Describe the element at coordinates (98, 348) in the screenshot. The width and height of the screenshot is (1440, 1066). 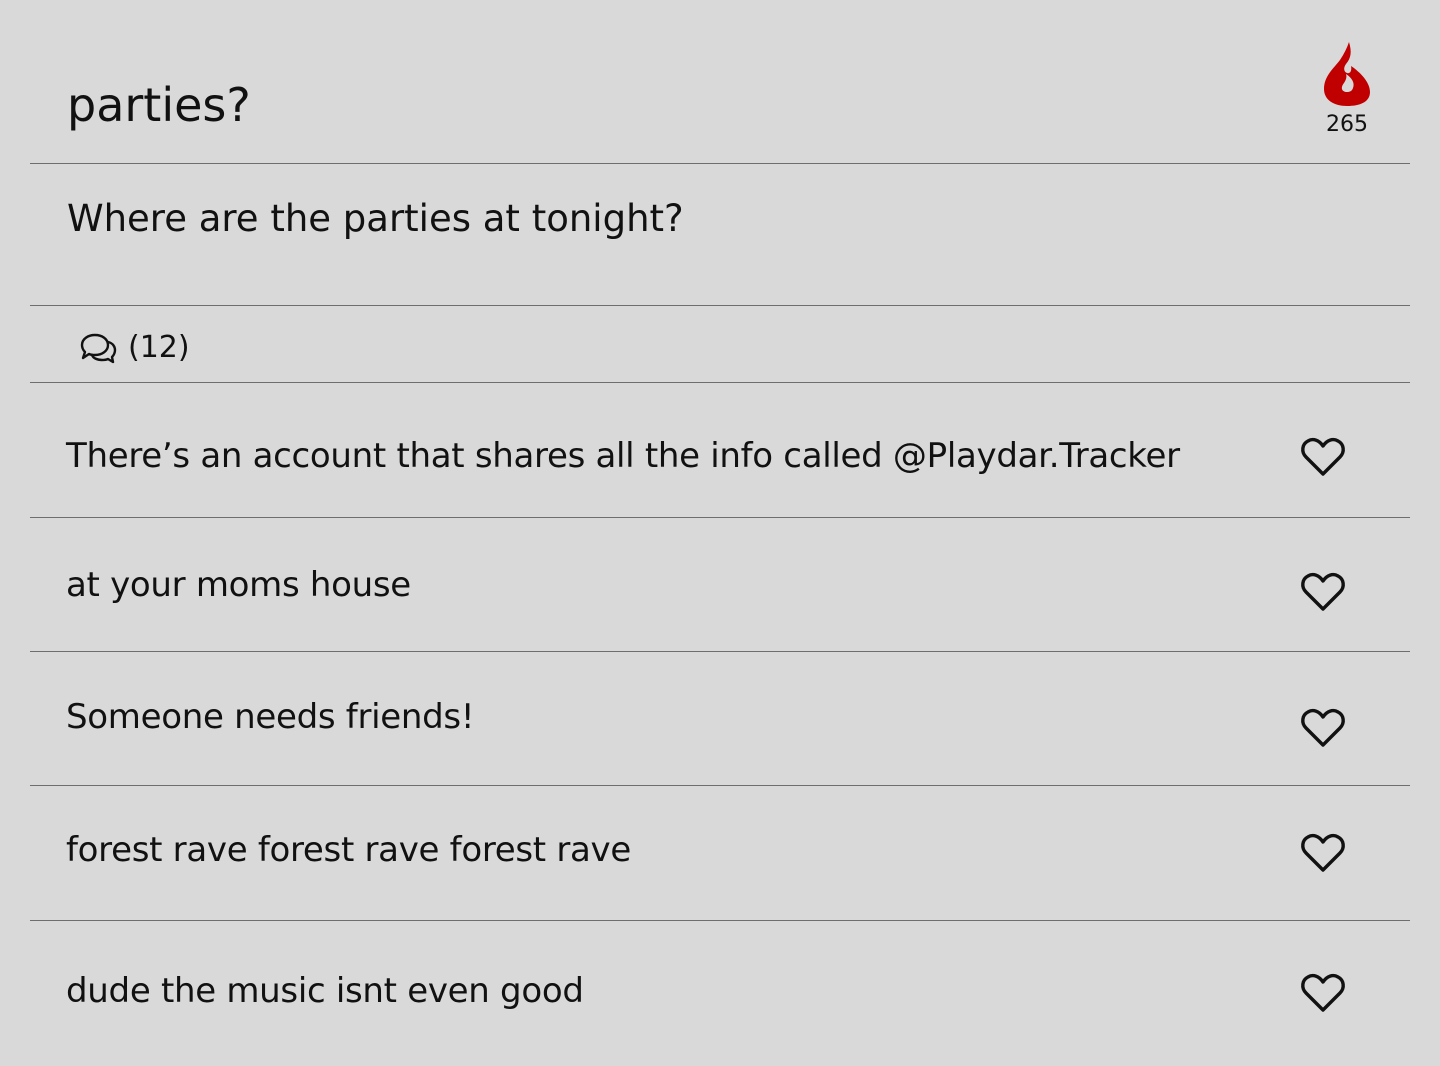
I see `speech-bubbles-icon` at that location.